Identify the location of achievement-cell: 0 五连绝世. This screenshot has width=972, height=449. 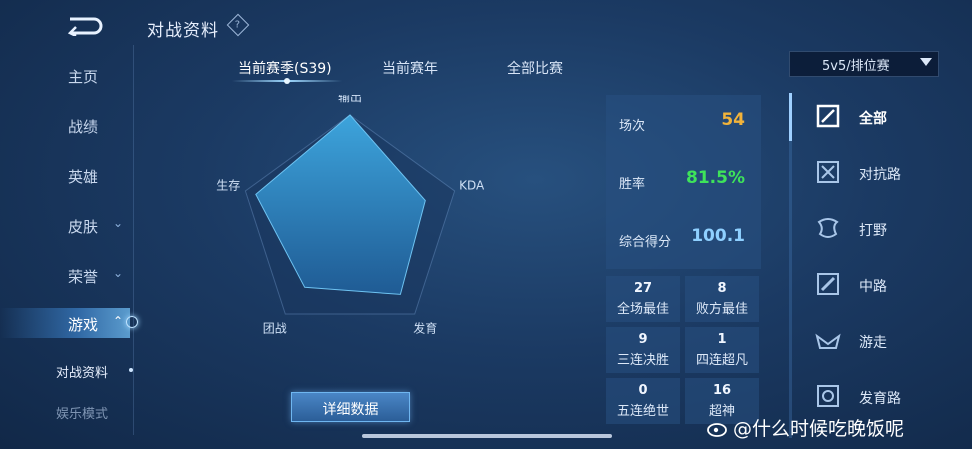
(643, 401).